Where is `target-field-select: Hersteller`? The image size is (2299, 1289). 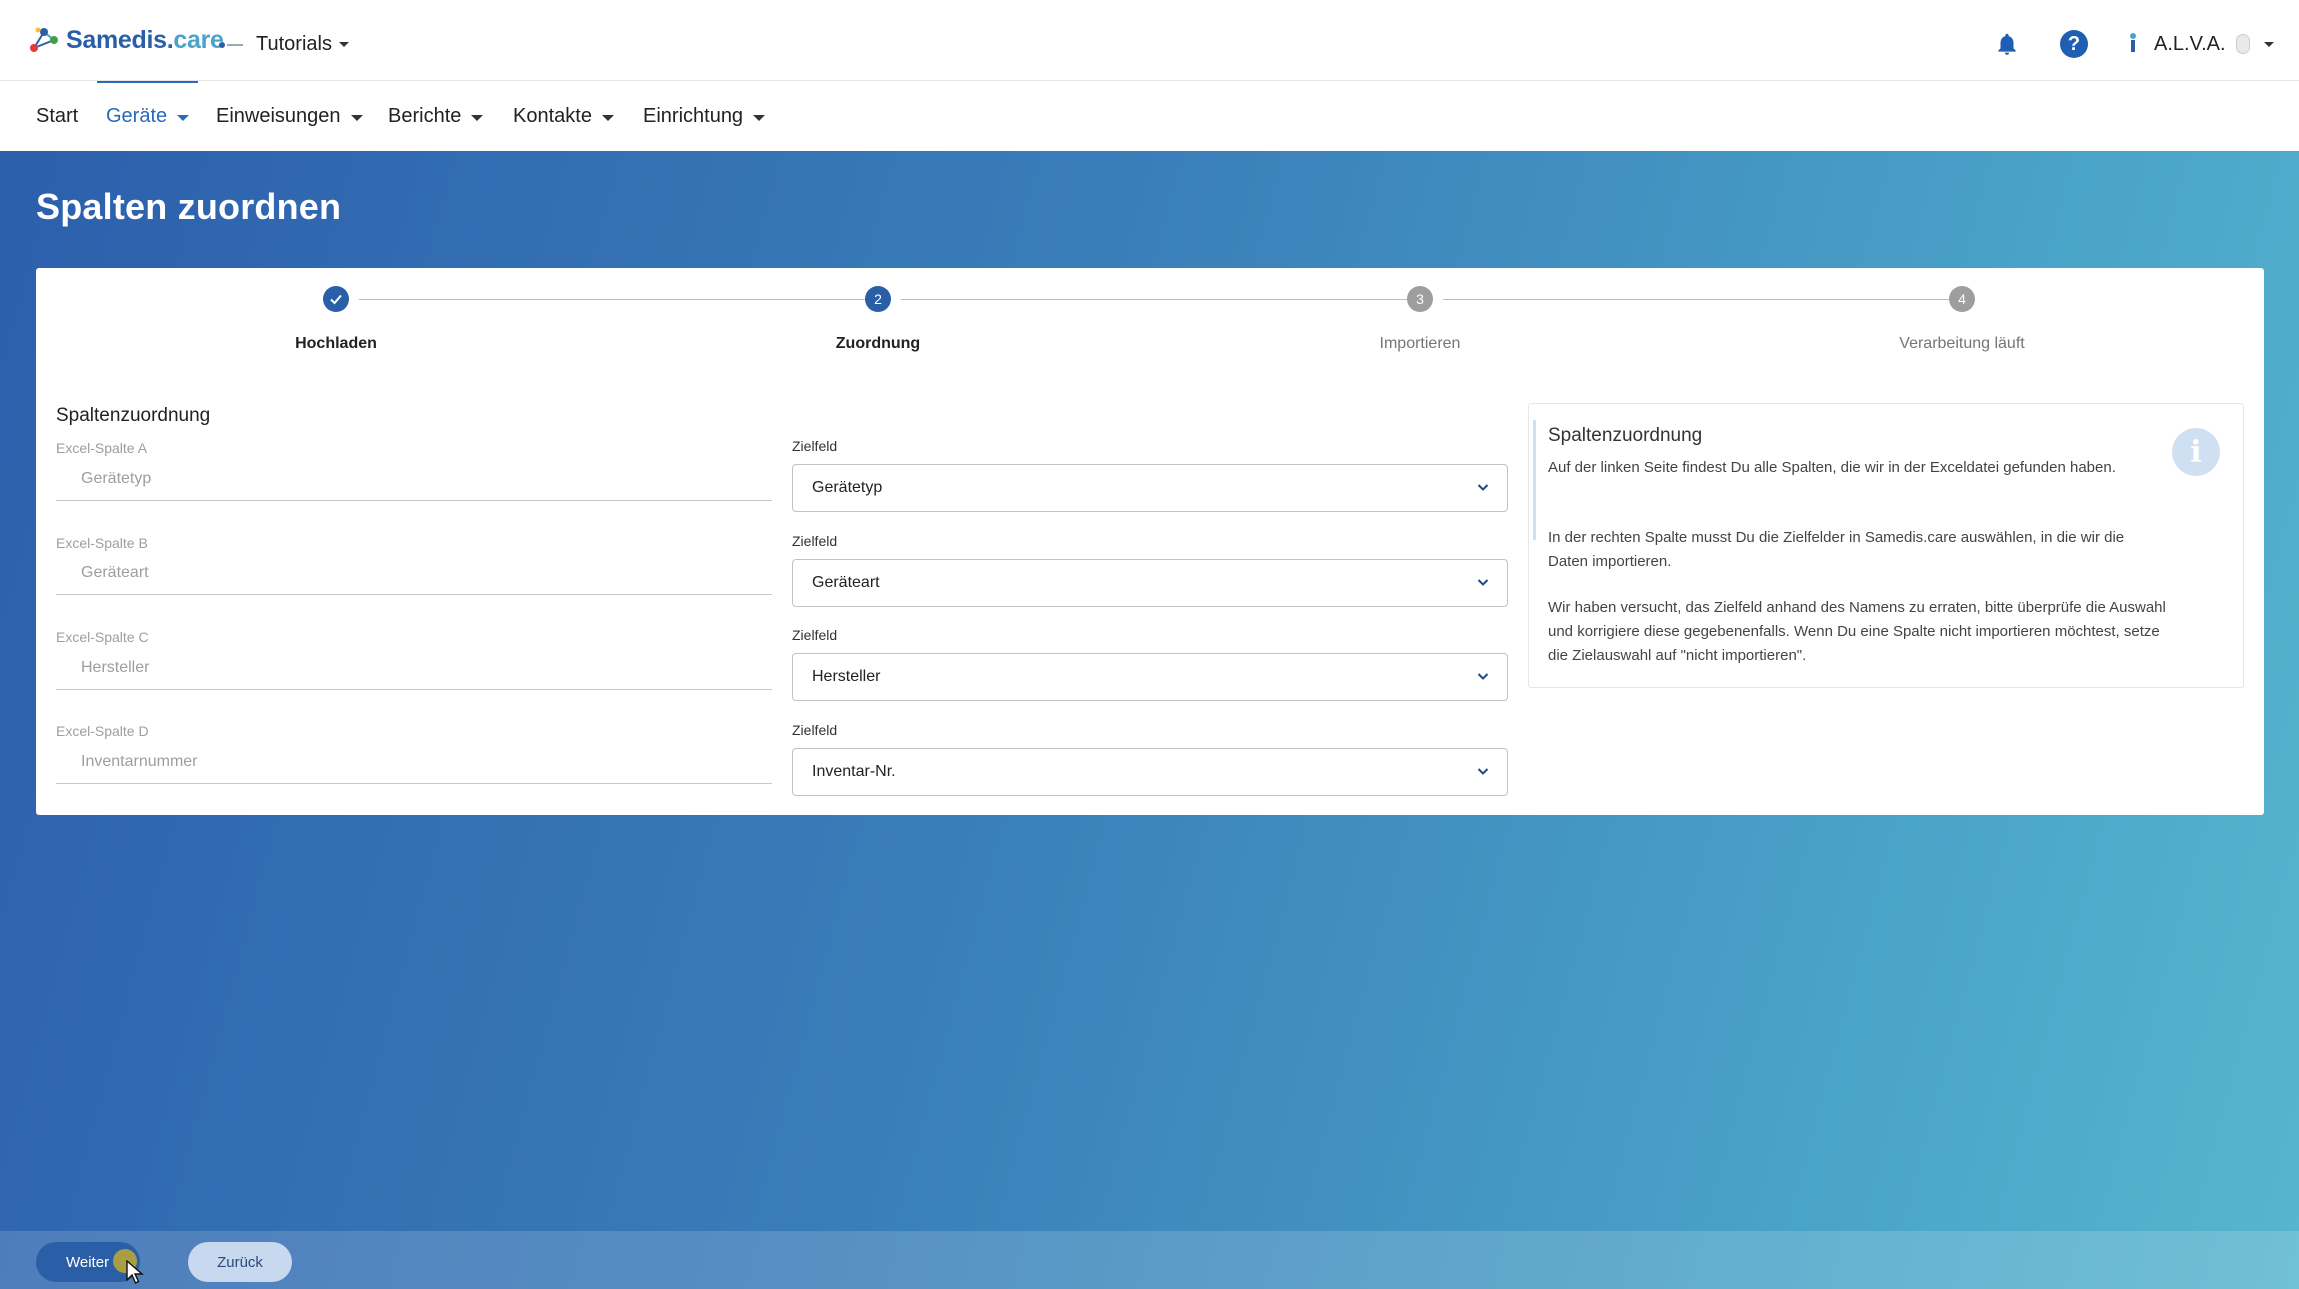
target-field-select: Hersteller is located at coordinates (1150, 677).